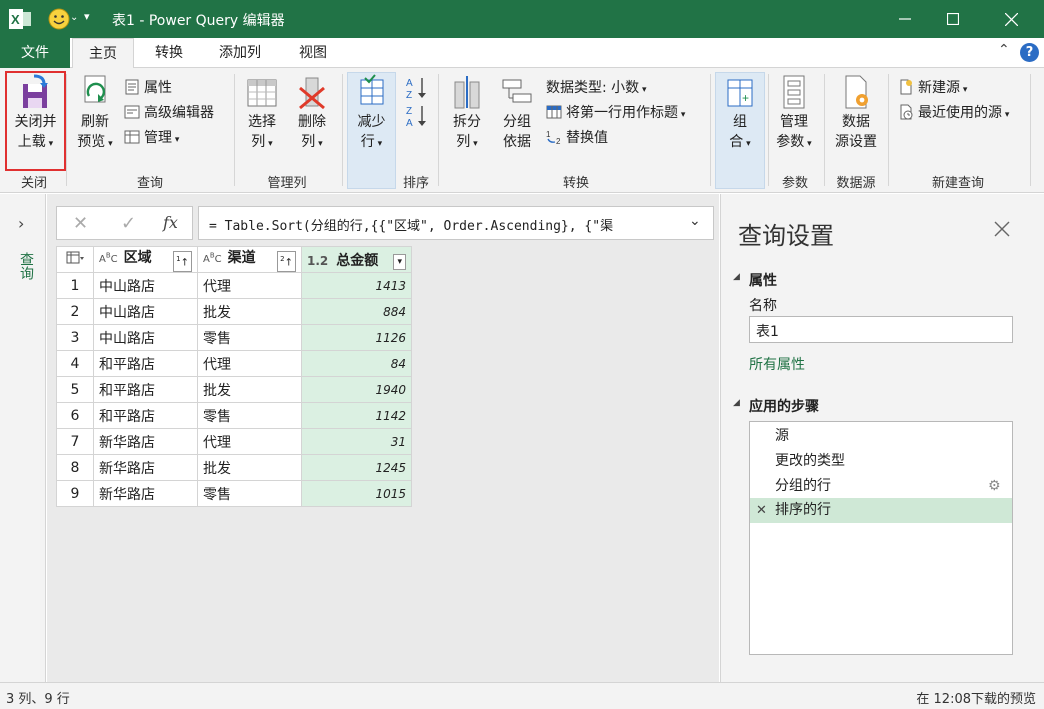  What do you see at coordinates (356, 389) in the screenshot?
I see `cell-amount: 1940` at bounding box center [356, 389].